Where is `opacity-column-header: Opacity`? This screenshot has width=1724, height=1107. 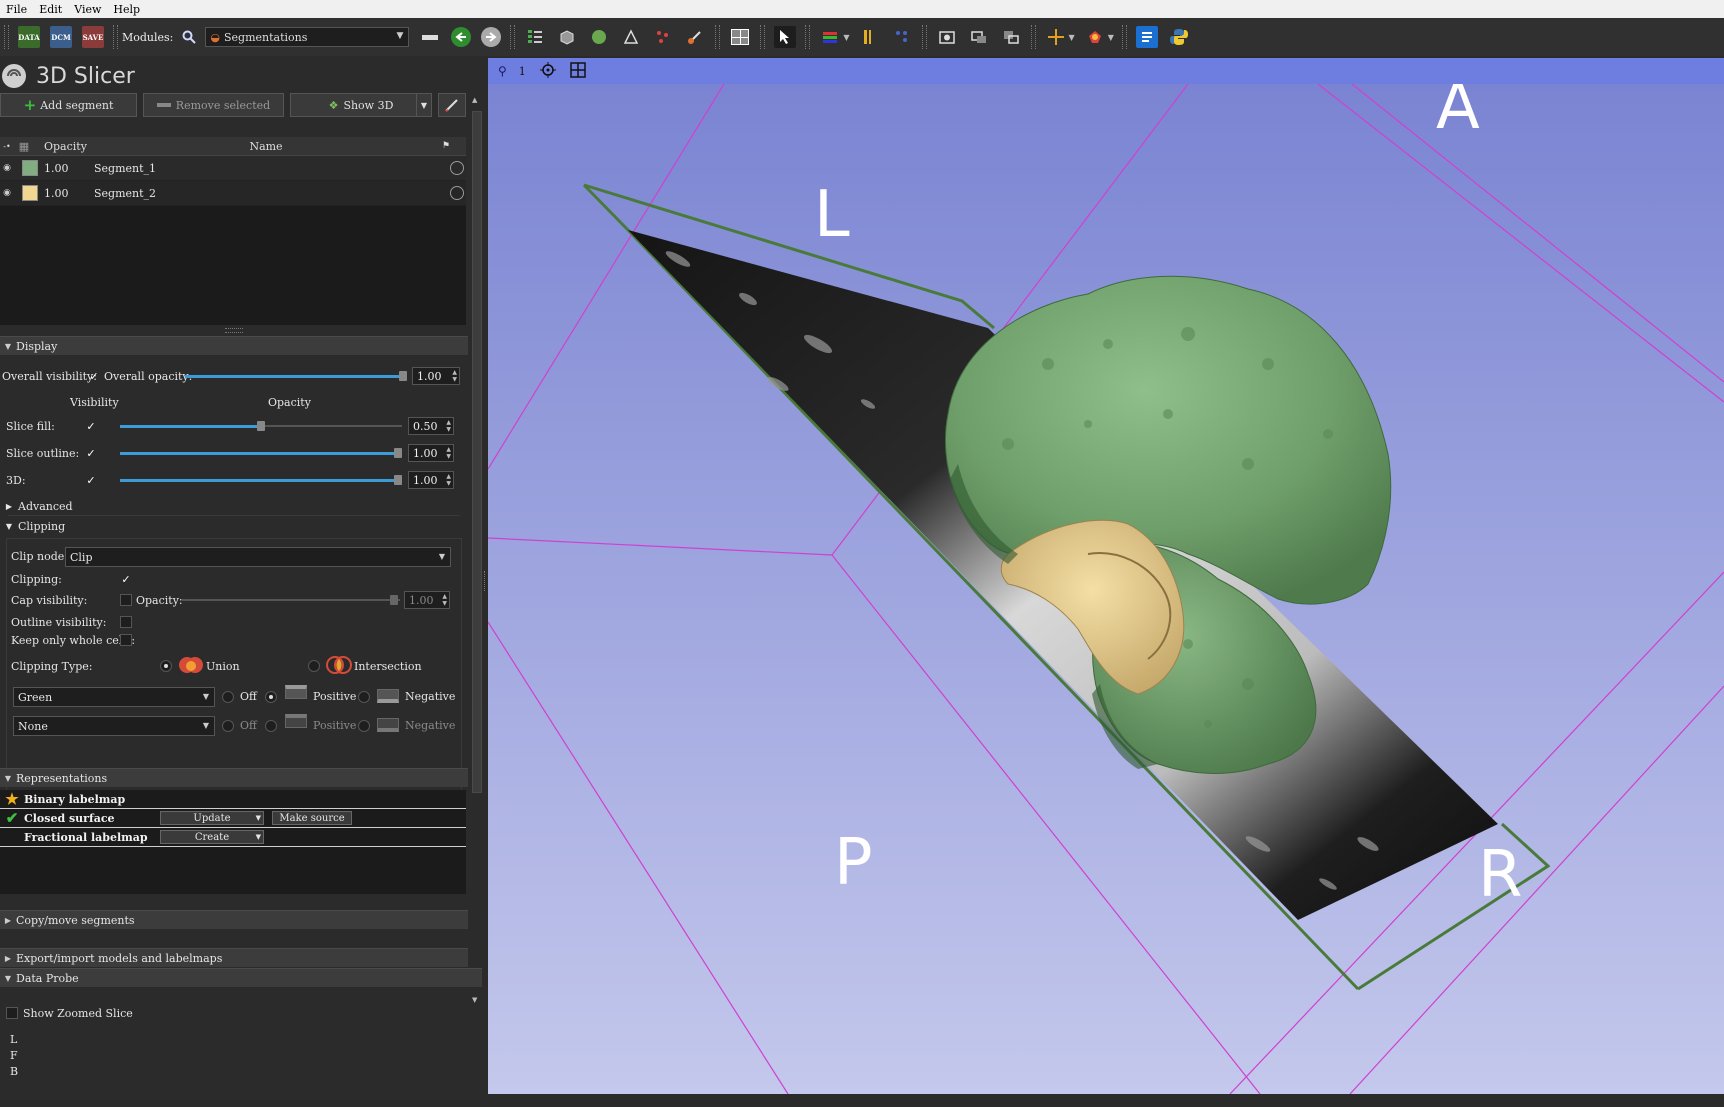 opacity-column-header: Opacity is located at coordinates (65, 146).